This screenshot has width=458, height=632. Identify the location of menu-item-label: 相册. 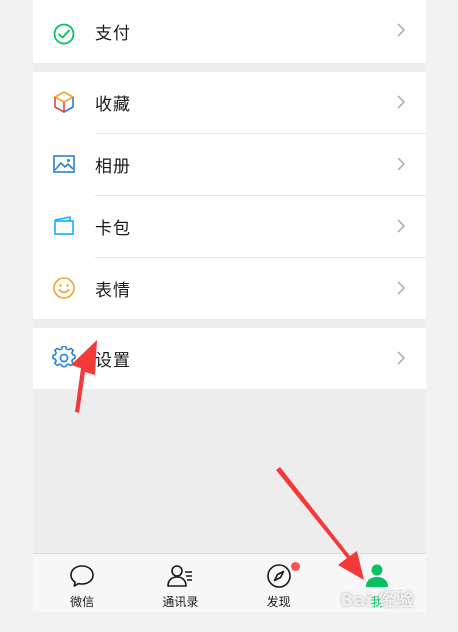
(113, 167).